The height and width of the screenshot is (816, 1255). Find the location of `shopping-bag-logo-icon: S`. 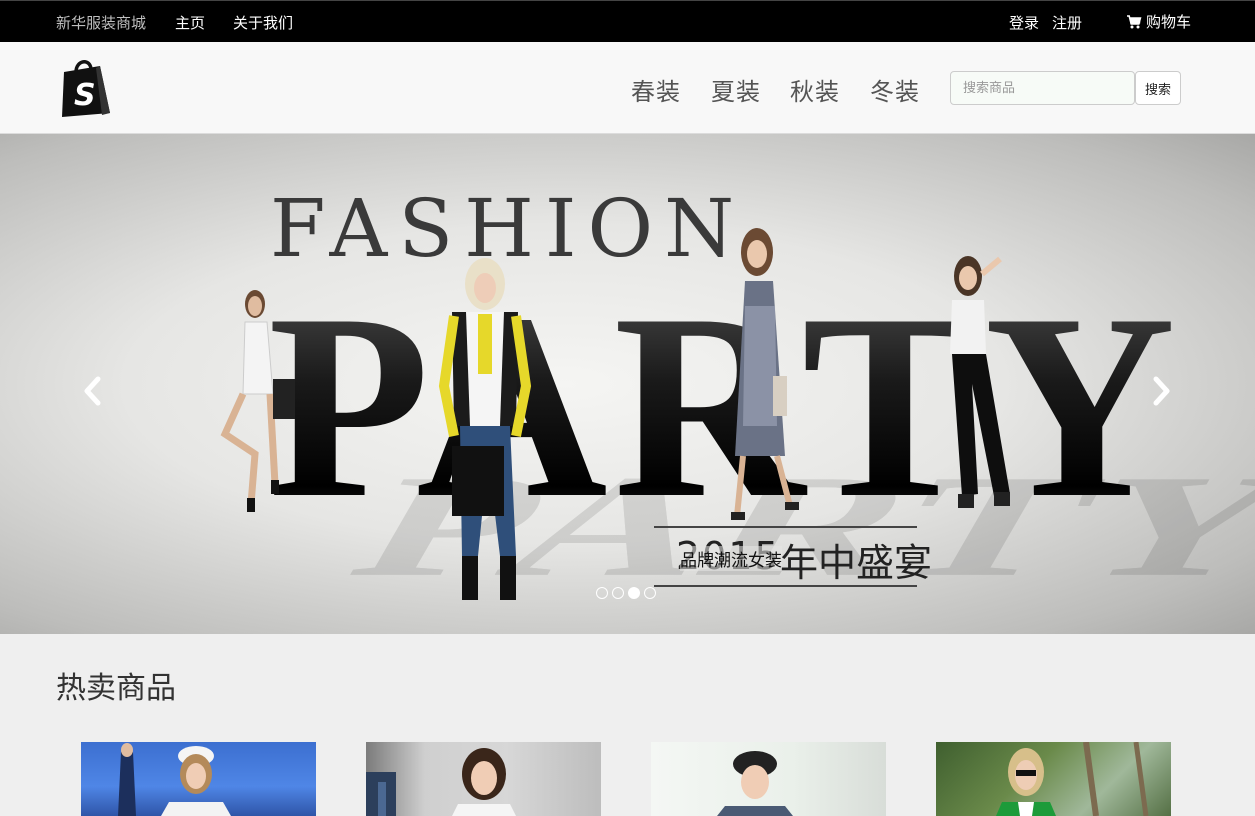

shopping-bag-logo-icon: S is located at coordinates (86, 88).